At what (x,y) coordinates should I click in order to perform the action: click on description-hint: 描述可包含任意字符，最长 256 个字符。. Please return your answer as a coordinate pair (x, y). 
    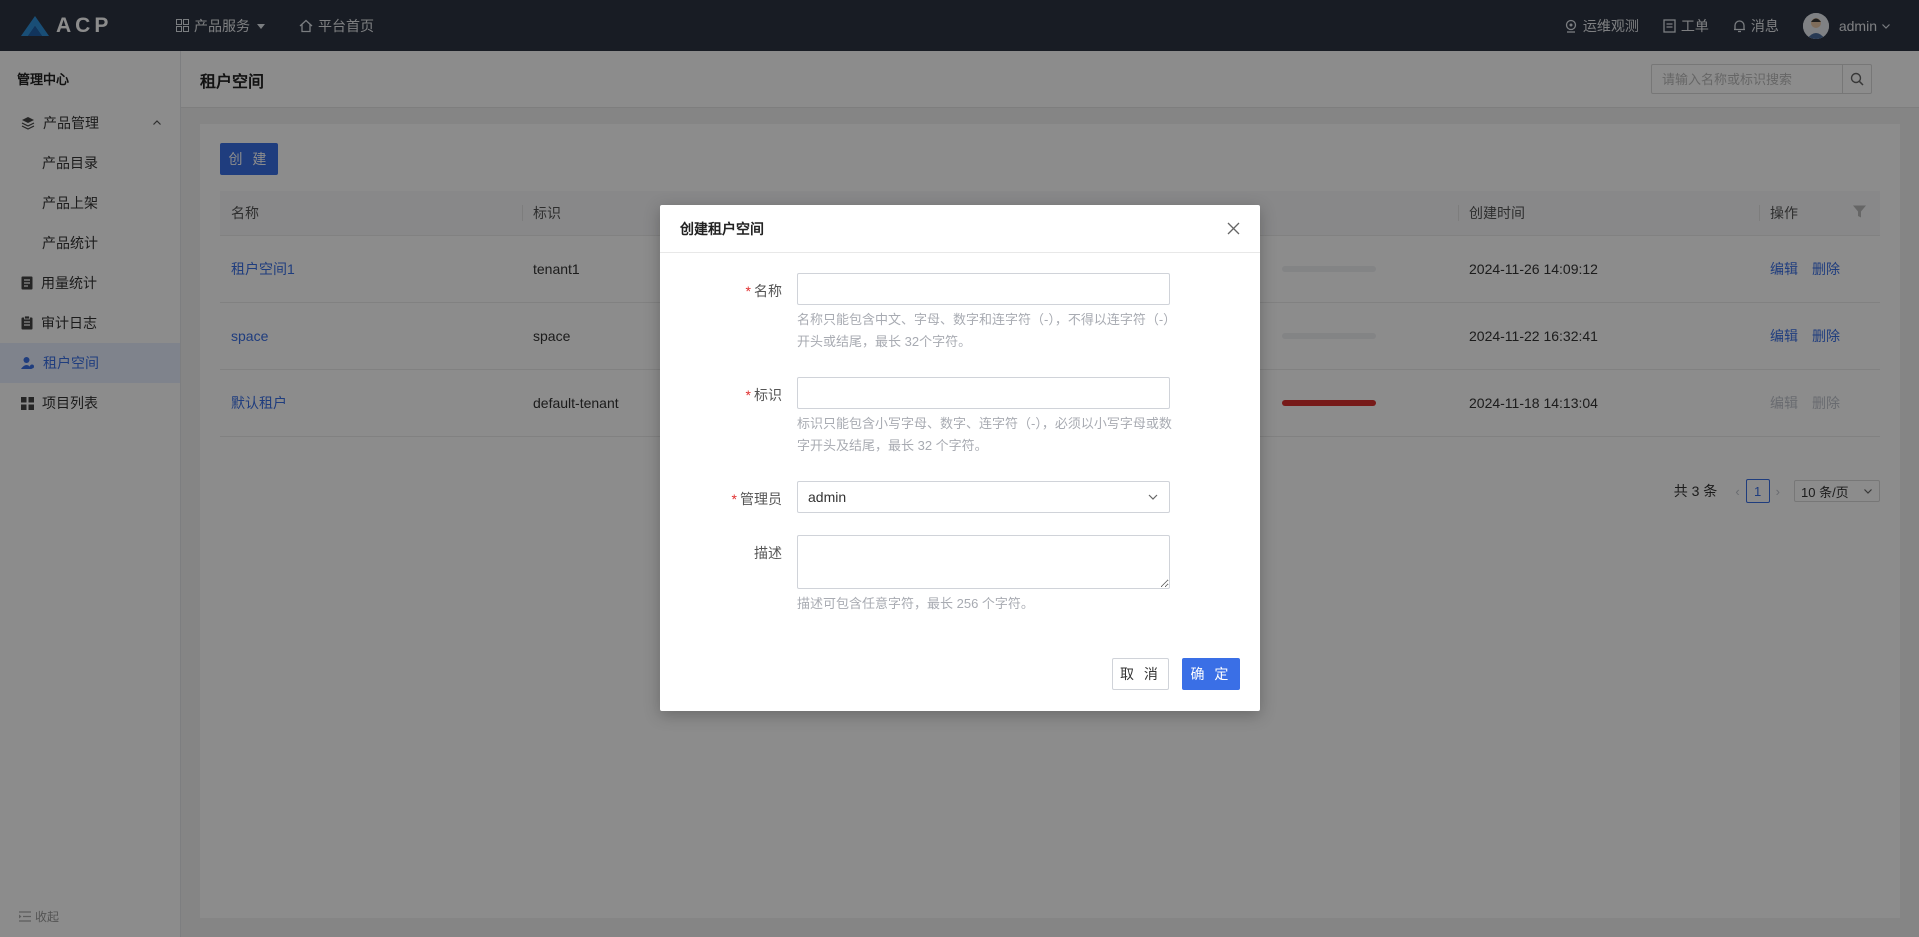
    Looking at the image, I should click on (915, 603).